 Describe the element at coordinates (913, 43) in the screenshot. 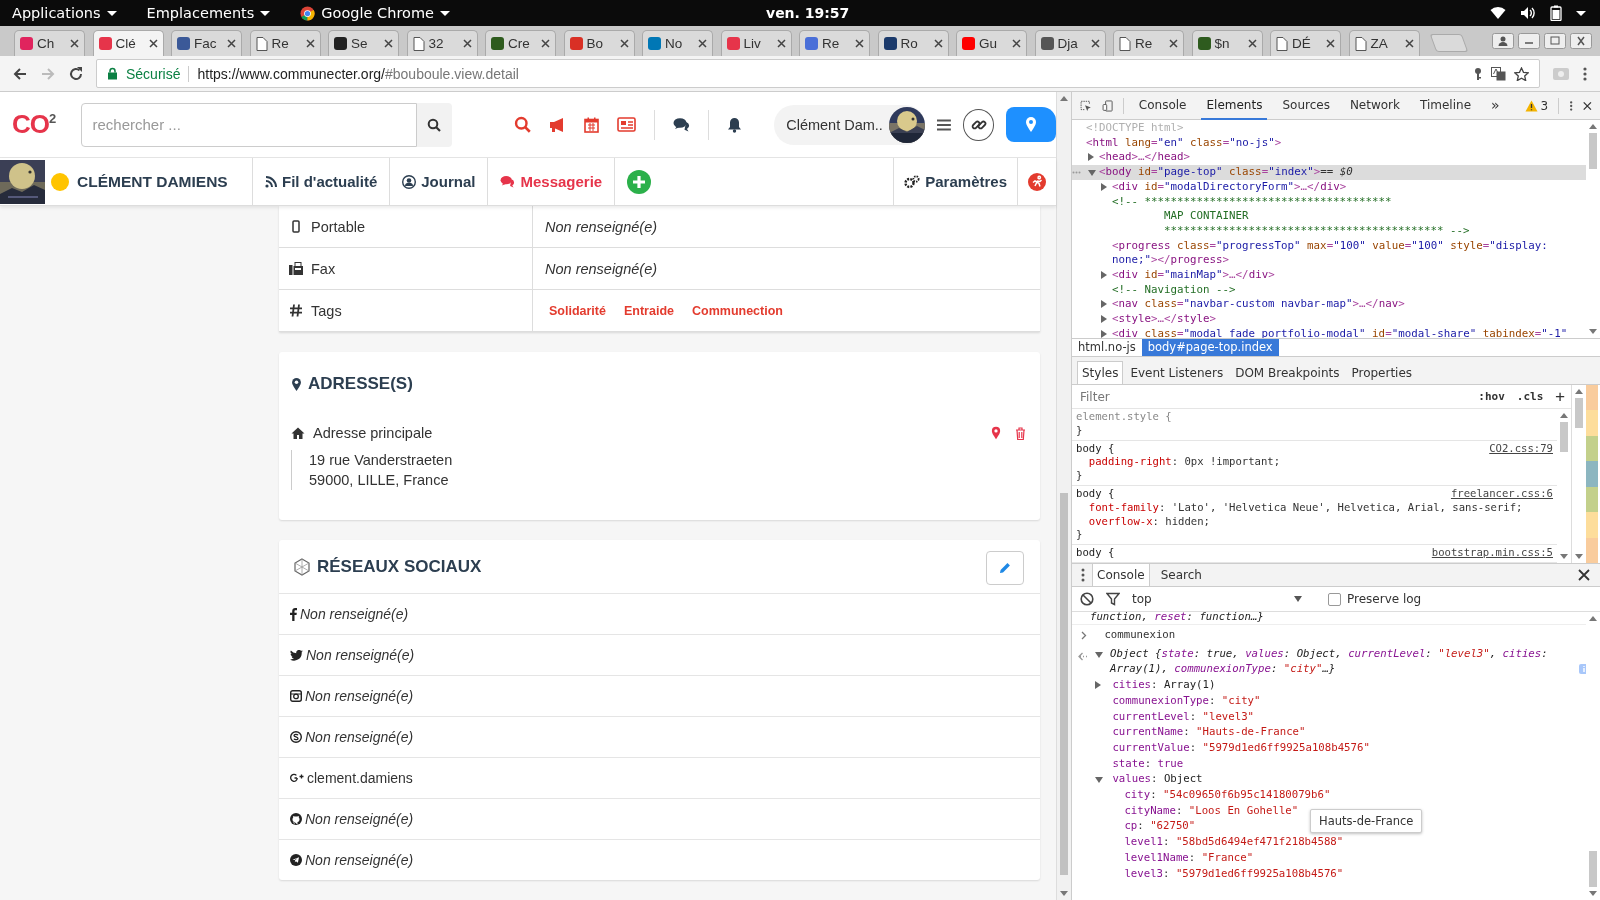

I see `browser-tab: Ro` at that location.